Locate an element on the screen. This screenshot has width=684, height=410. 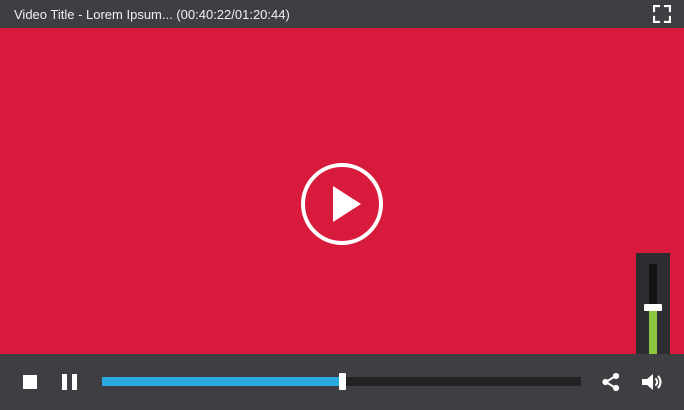
progress-bar is located at coordinates (341, 381).